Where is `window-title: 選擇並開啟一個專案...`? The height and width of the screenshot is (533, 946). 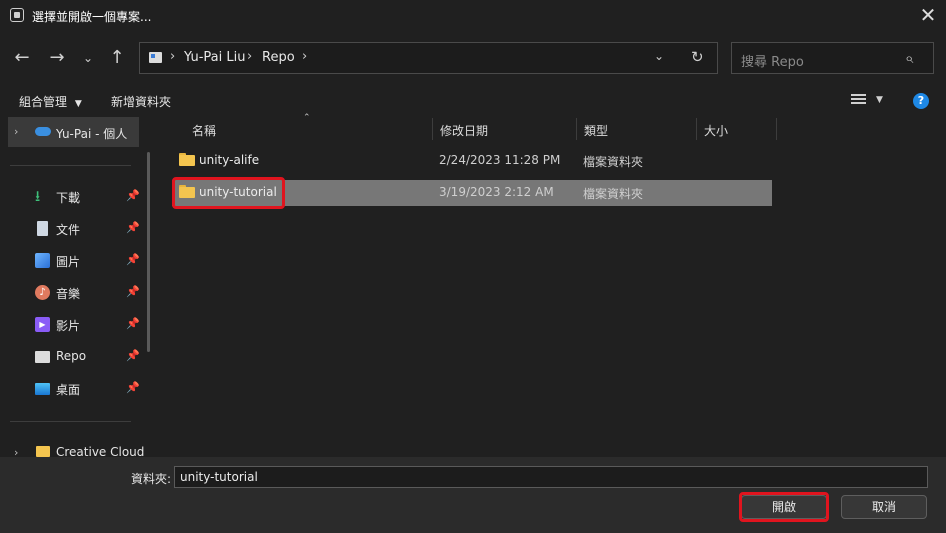
window-title: 選擇並開啟一個專案... is located at coordinates (92, 17).